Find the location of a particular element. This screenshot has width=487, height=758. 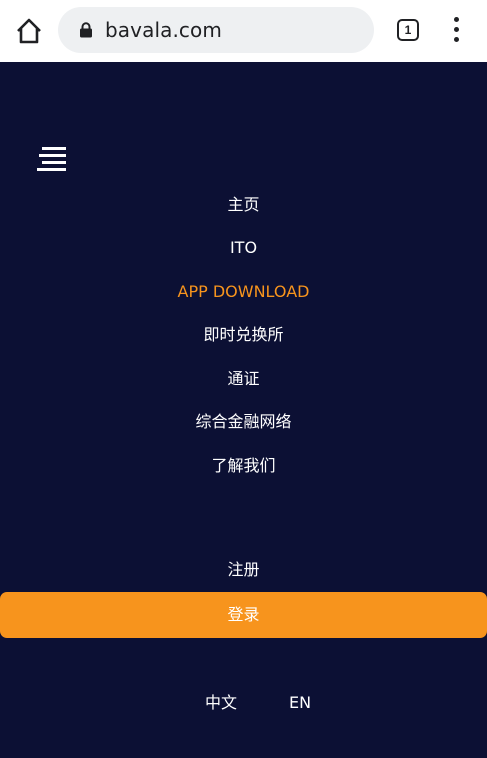

nav-item-app-download: APP DOWNLOAD is located at coordinates (243, 292).